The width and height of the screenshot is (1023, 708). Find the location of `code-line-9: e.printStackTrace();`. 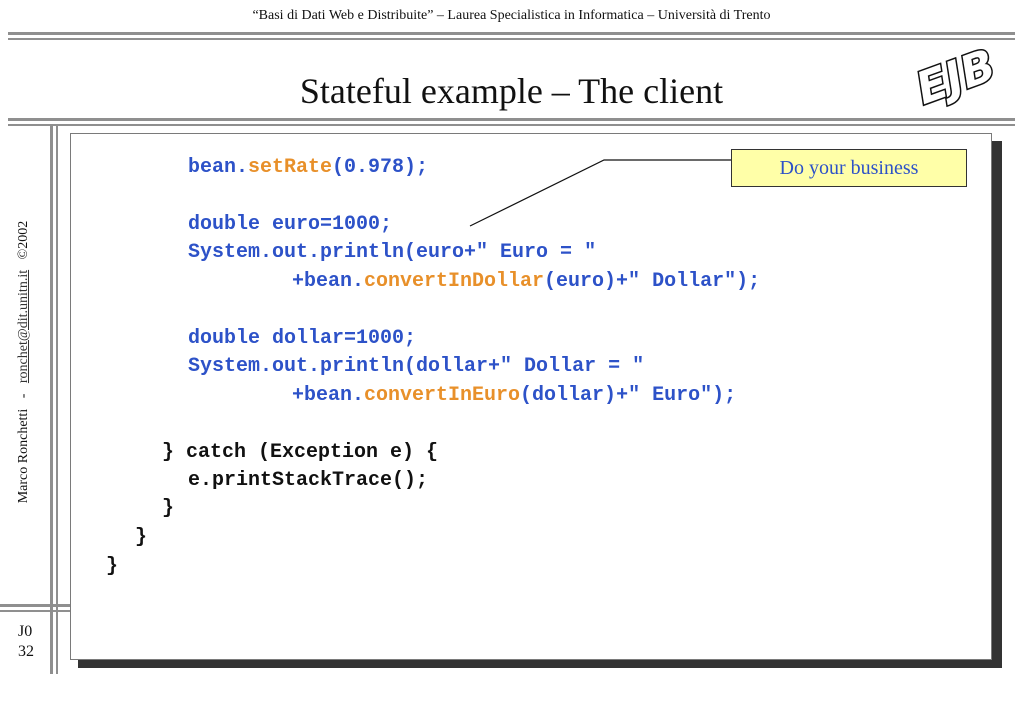

code-line-9: e.printStackTrace(); is located at coordinates (308, 480).